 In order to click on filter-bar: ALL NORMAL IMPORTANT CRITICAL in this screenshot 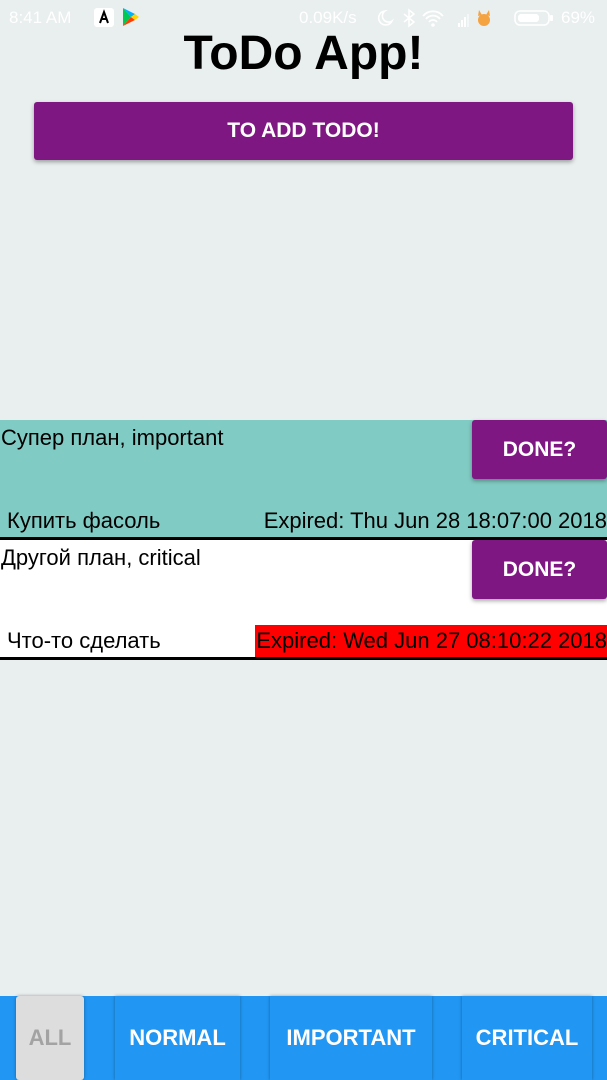, I will do `click(303, 1038)`.